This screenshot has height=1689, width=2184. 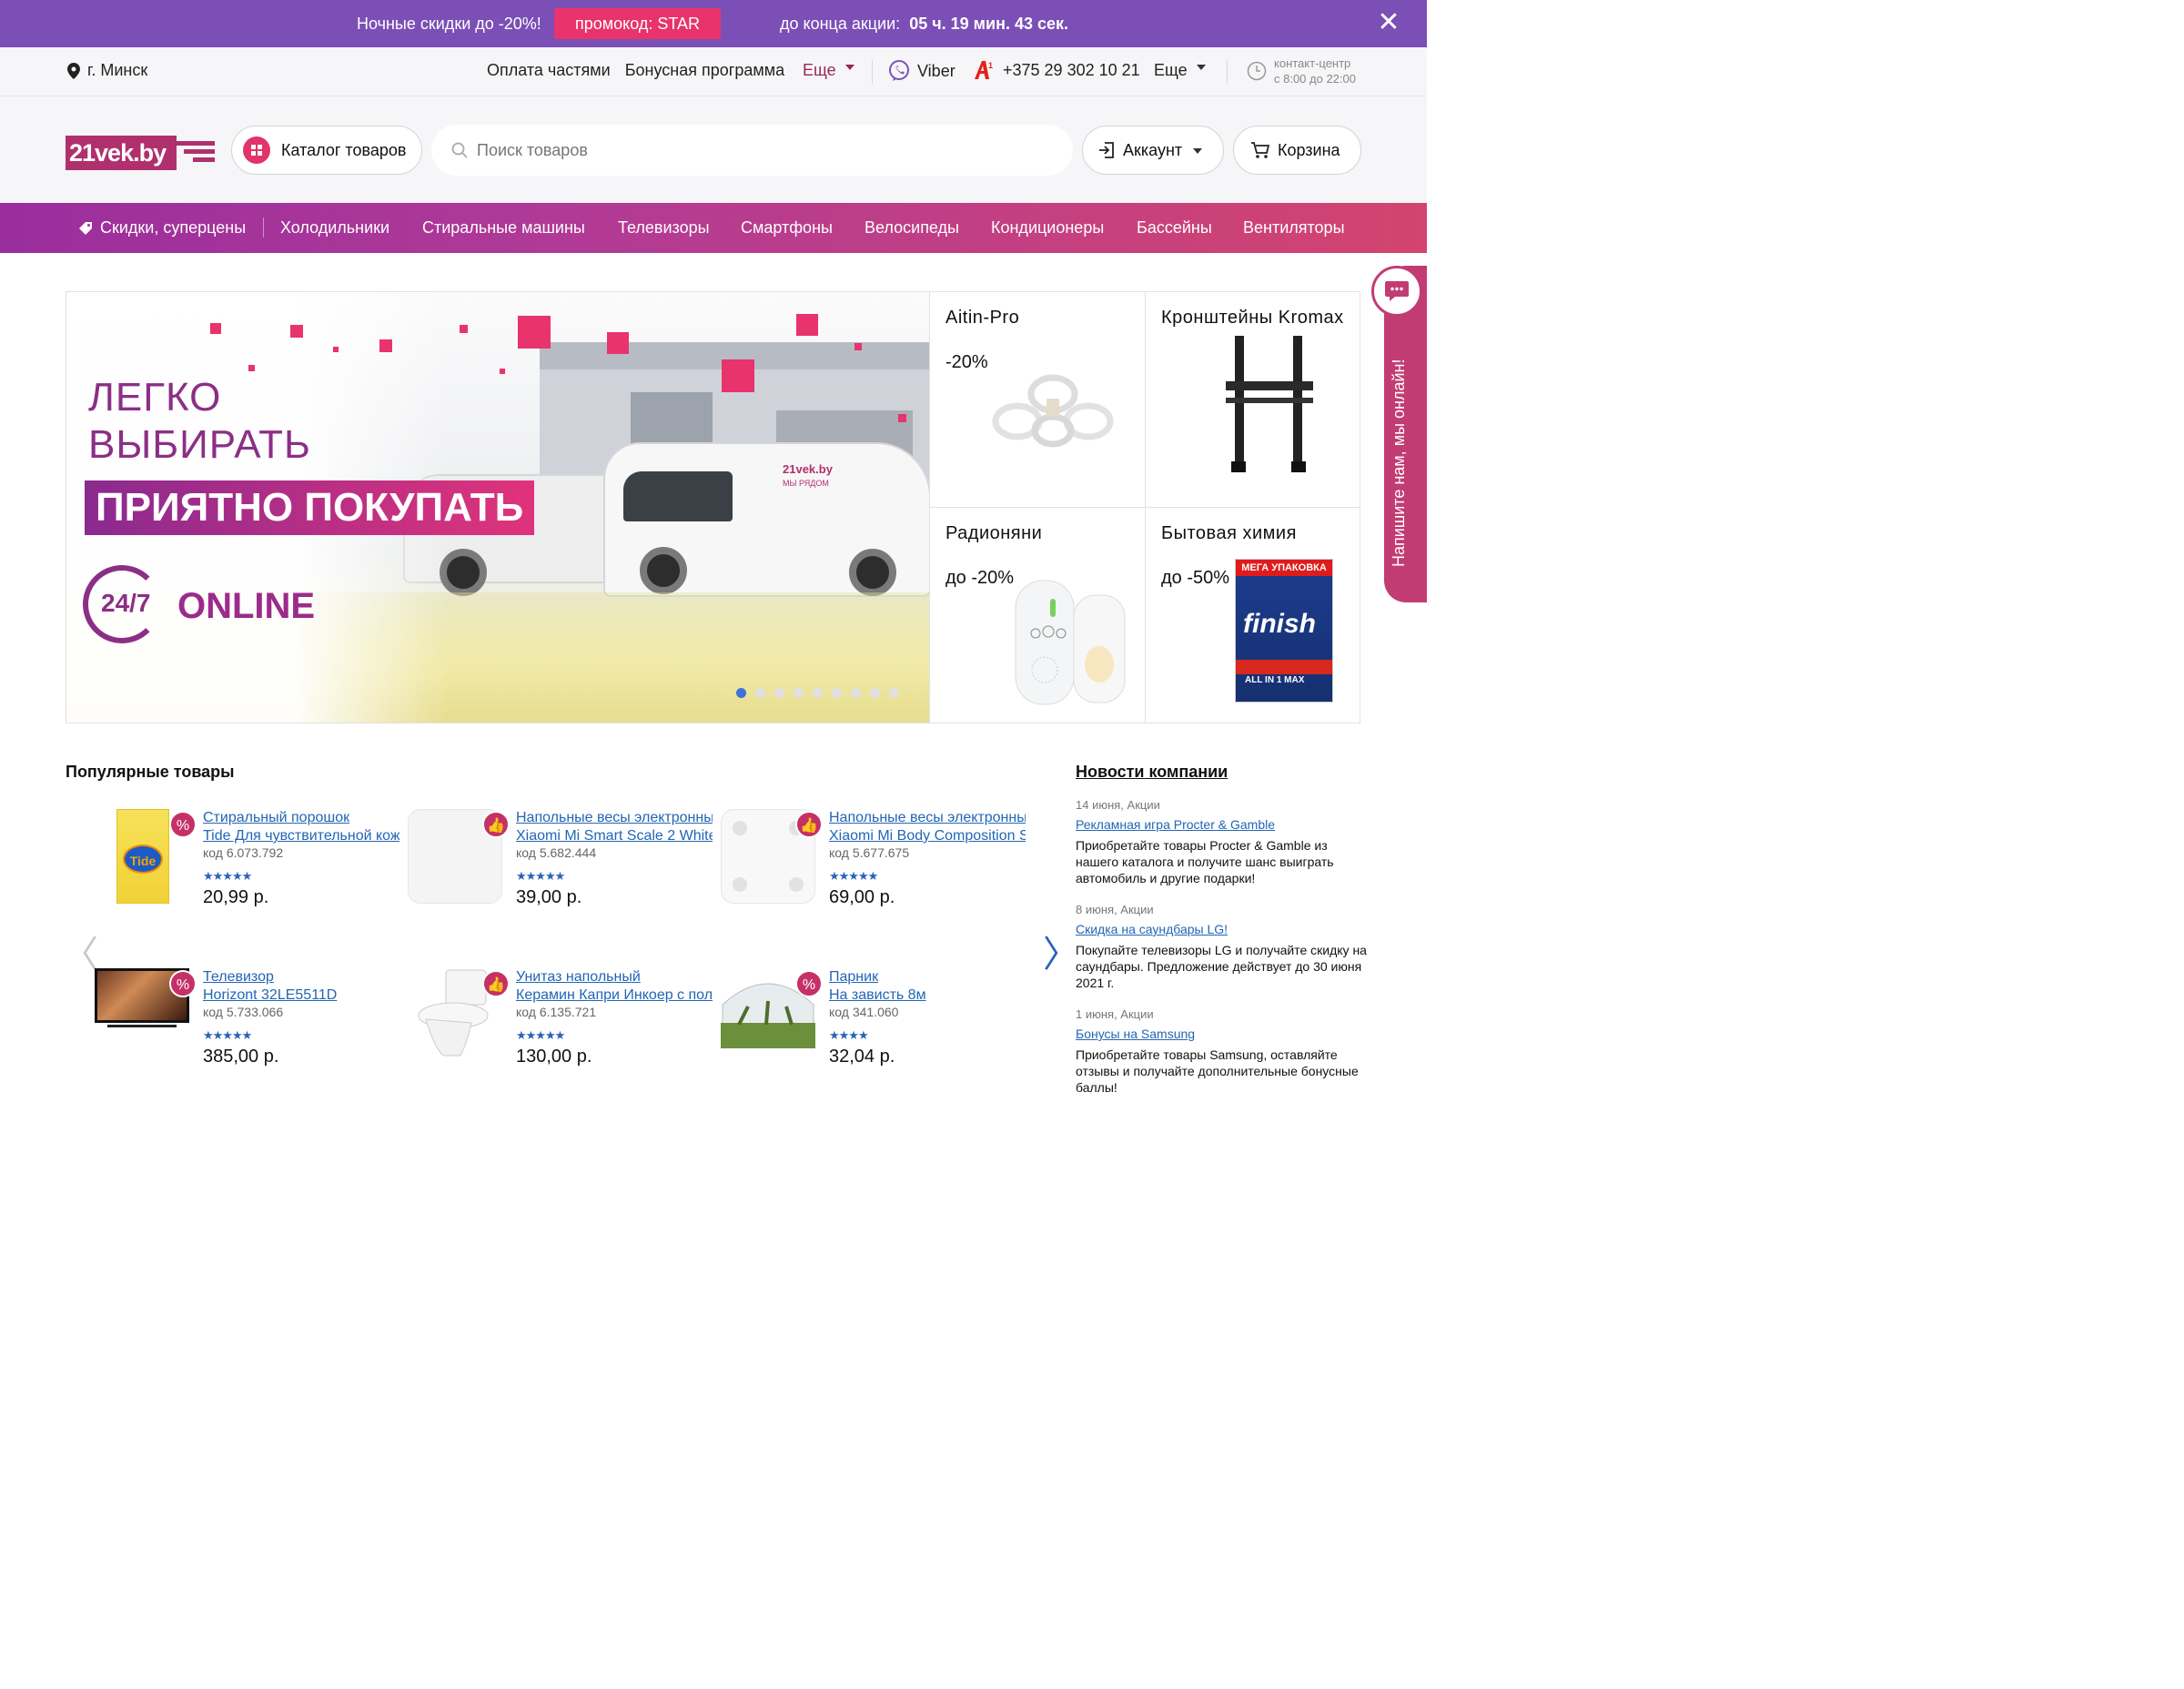 I want to click on promo-code-button: промокод: STAR, so click(x=638, y=23).